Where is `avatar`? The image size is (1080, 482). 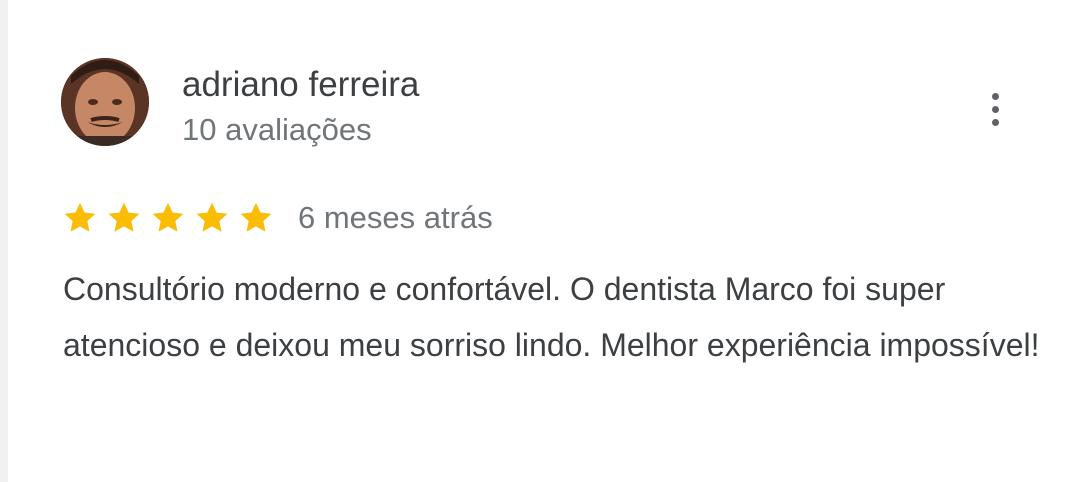
avatar is located at coordinates (105, 102).